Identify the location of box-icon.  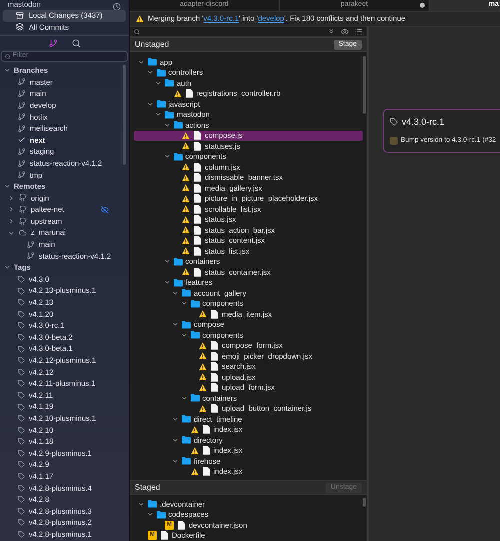
(20, 16).